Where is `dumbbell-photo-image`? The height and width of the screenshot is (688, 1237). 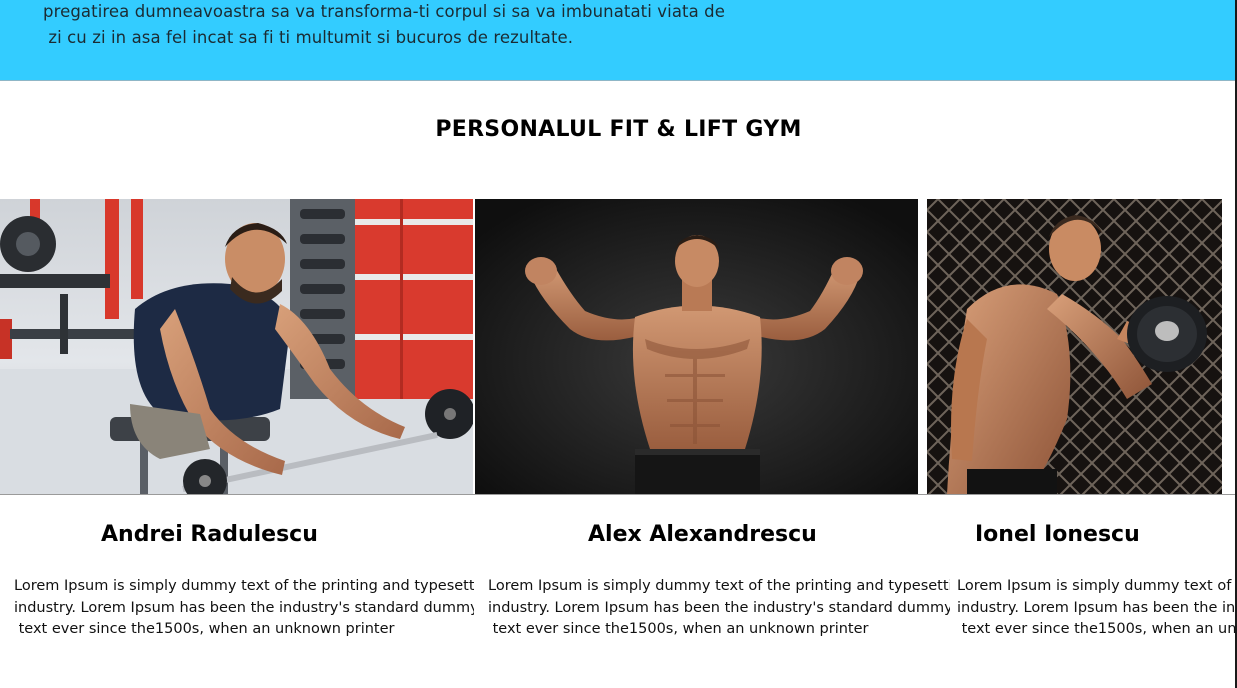 dumbbell-photo-image is located at coordinates (1074, 346).